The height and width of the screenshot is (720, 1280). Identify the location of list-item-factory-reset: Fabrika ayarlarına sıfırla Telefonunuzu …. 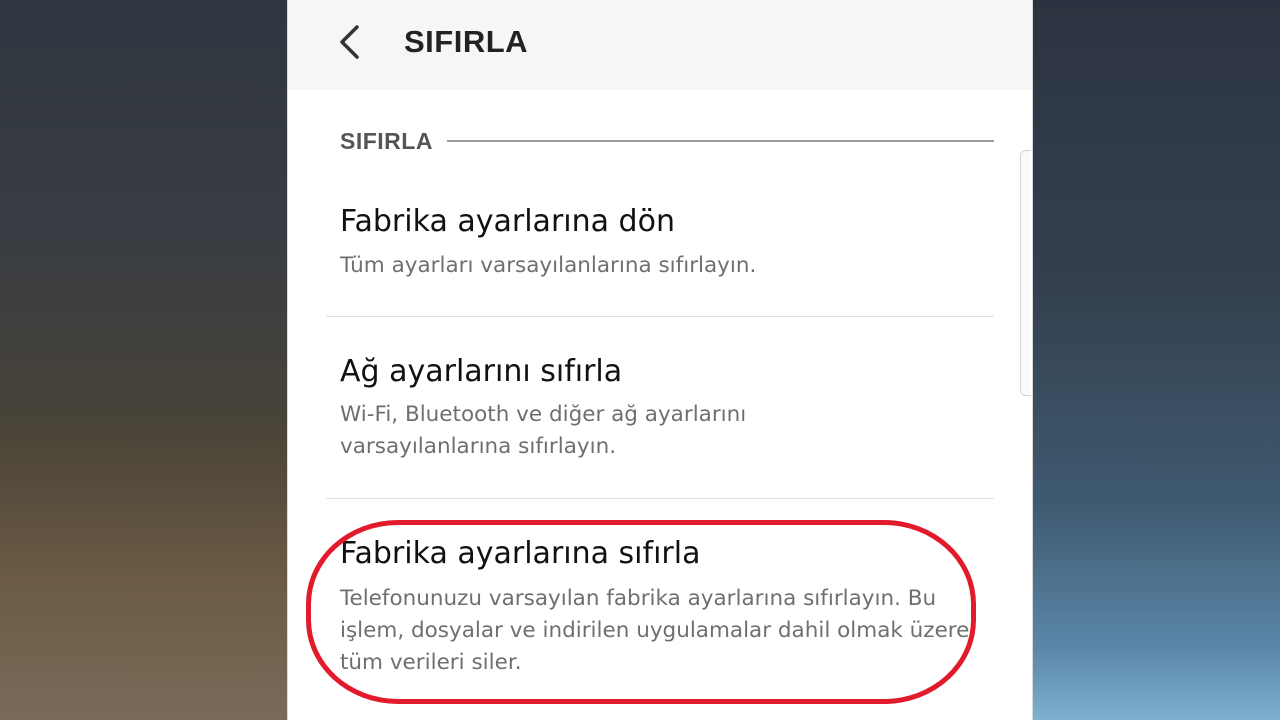
(660, 617).